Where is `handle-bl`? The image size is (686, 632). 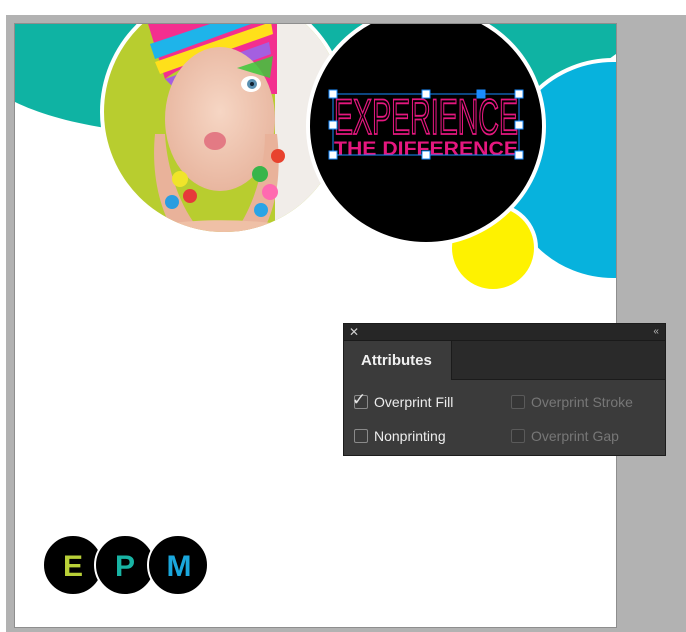
handle-bl is located at coordinates (333, 155).